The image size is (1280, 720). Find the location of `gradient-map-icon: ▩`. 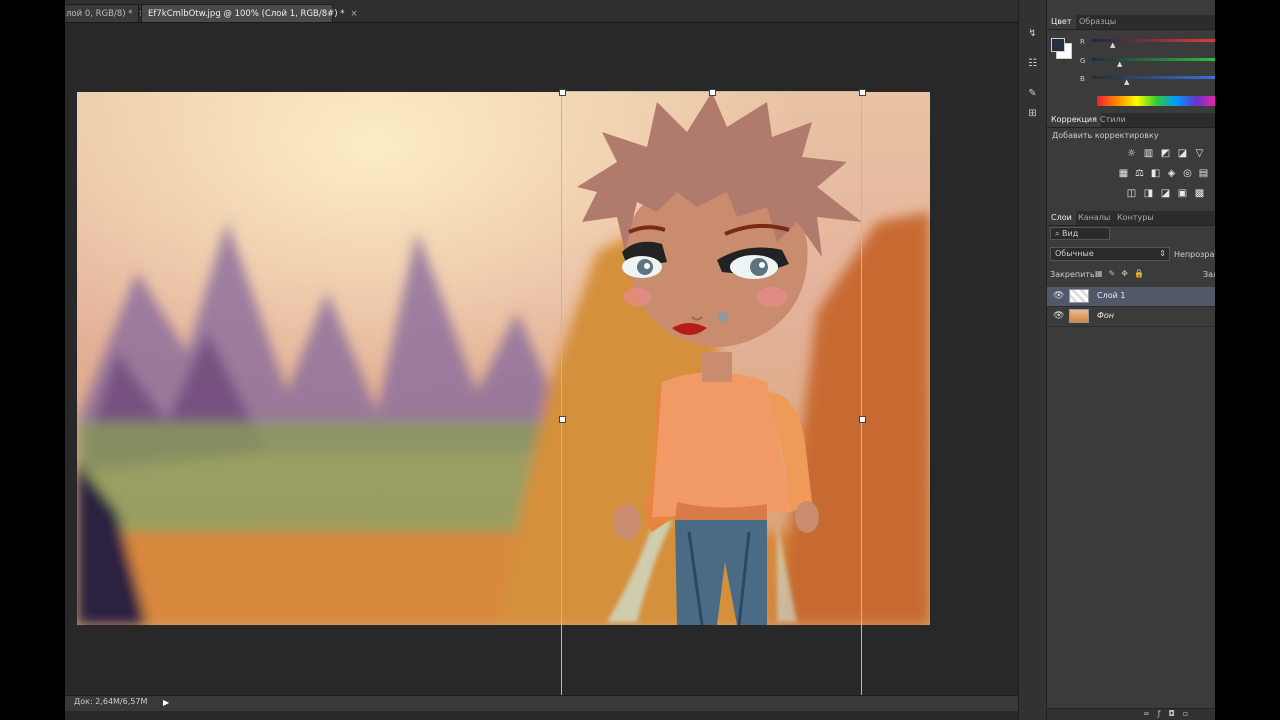

gradient-map-icon: ▩ is located at coordinates (1199, 194).